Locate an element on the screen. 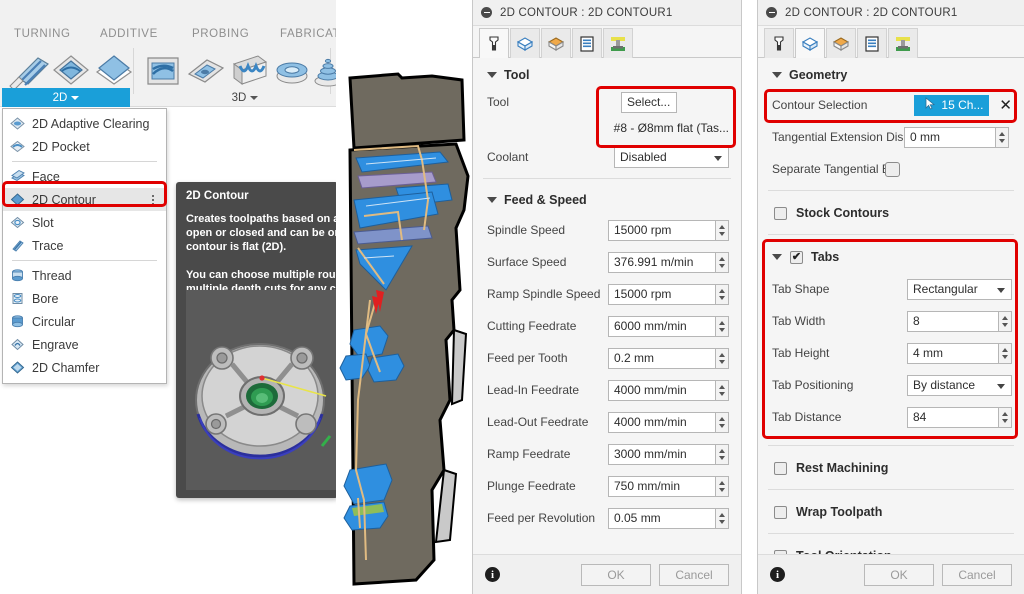 The width and height of the screenshot is (1024, 594). ok-button: OK is located at coordinates (616, 574).